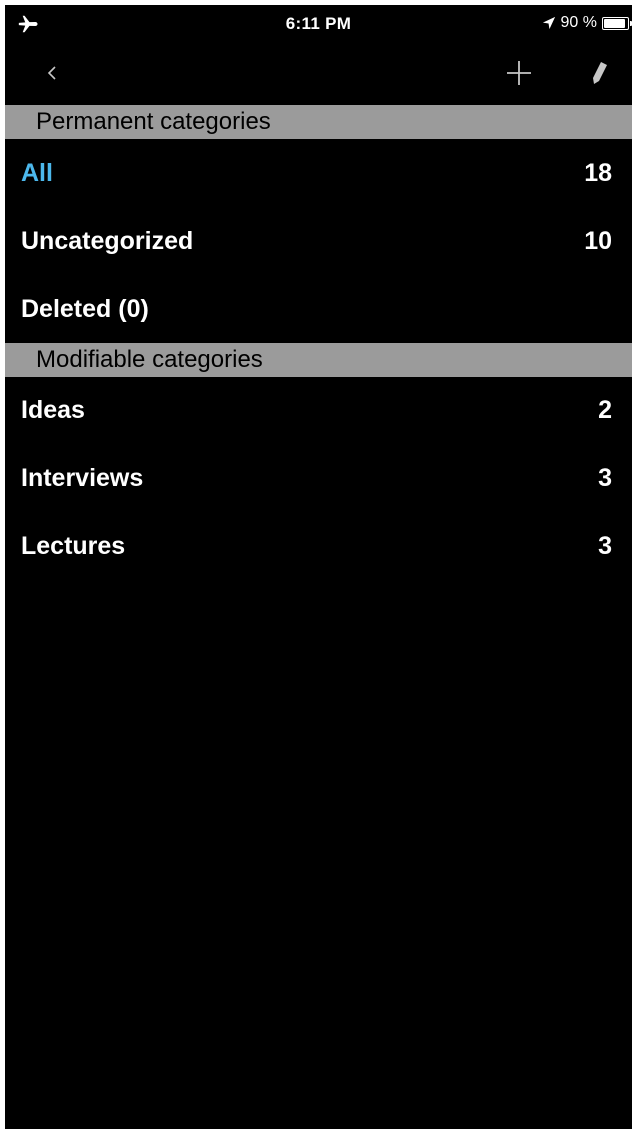 The height and width of the screenshot is (1135, 637). I want to click on chevron-left-icon, so click(51, 73).